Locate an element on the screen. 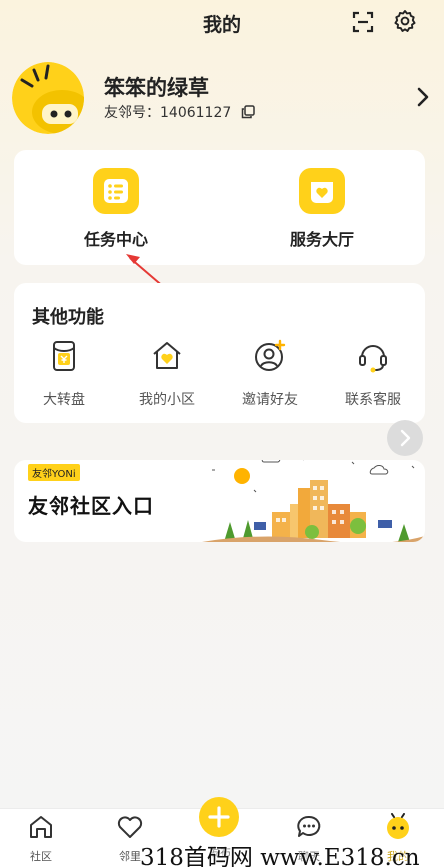 This screenshot has width=444, height=867. home-icon is located at coordinates (41, 827).